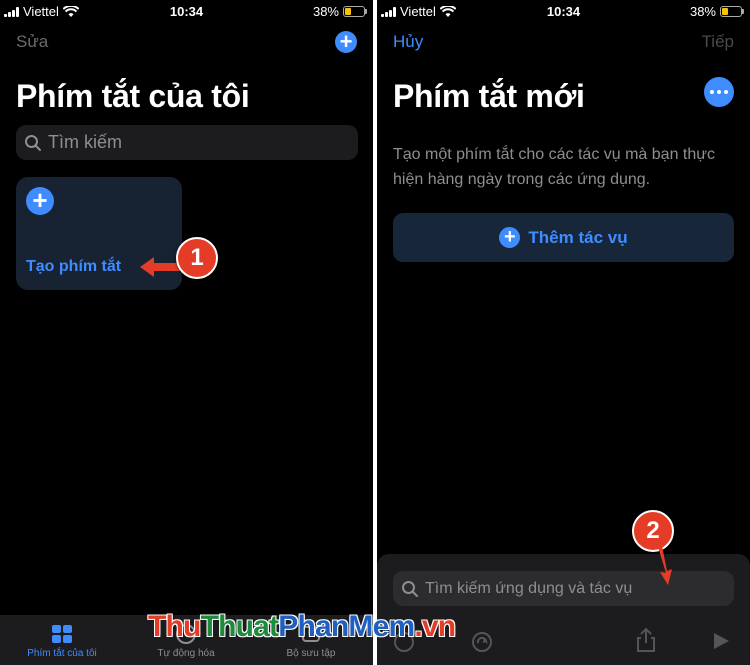  What do you see at coordinates (32, 42) in the screenshot?
I see `edit-button: Sửa` at bounding box center [32, 42].